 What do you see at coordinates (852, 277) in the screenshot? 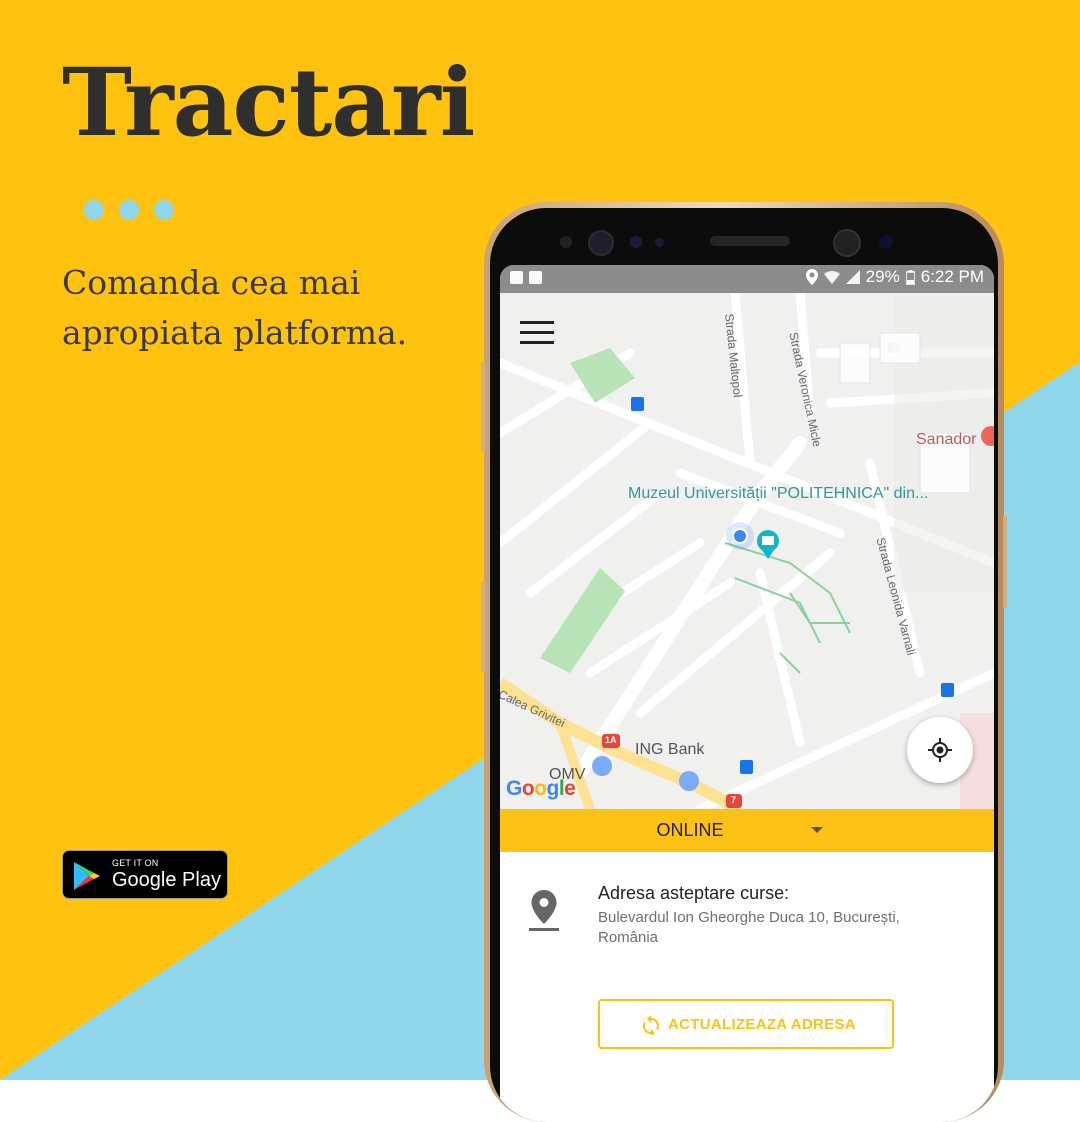
I see `signal-icon` at bounding box center [852, 277].